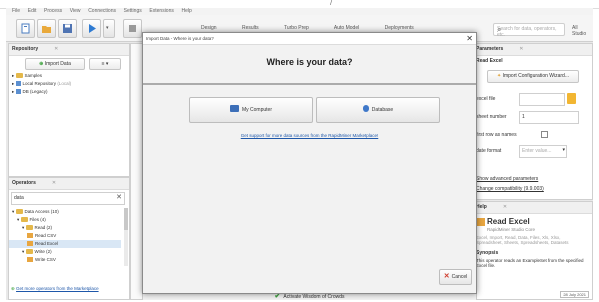  Describe the element at coordinates (309, 39) in the screenshot. I see `dialog-title-bar: Import Data - Where is your data?` at that location.